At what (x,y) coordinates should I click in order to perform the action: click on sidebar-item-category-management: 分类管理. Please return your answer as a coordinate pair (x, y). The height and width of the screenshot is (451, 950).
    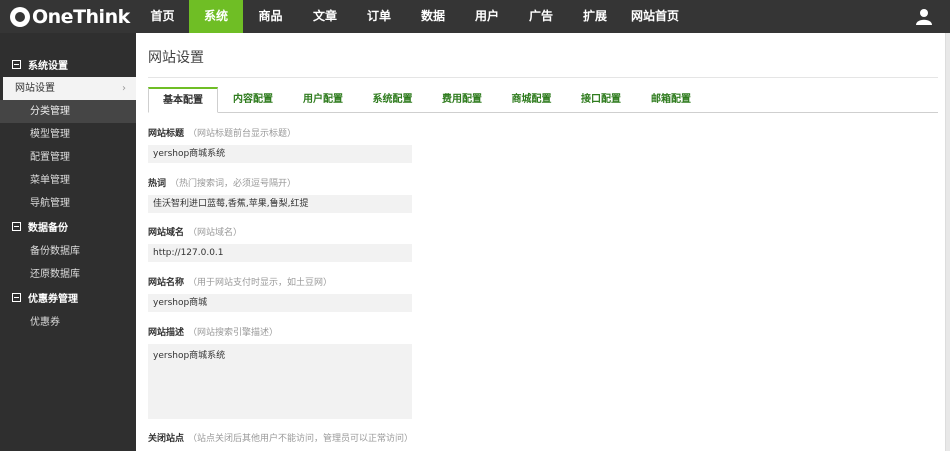
    Looking at the image, I should click on (68, 111).